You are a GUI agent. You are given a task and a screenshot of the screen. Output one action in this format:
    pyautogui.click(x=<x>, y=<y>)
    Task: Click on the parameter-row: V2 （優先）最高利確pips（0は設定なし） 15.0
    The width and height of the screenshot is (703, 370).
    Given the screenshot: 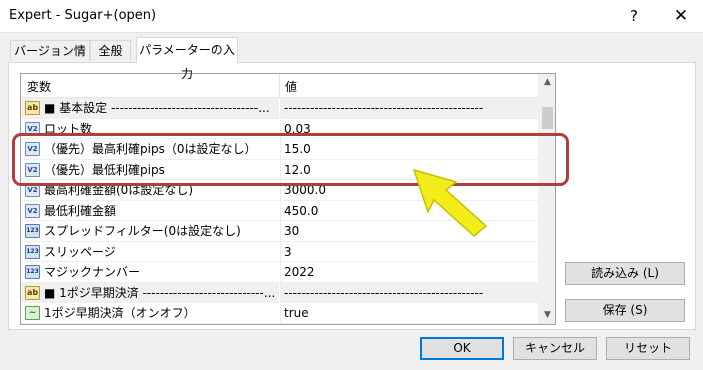 What is the action you would take?
    pyautogui.click(x=279, y=149)
    